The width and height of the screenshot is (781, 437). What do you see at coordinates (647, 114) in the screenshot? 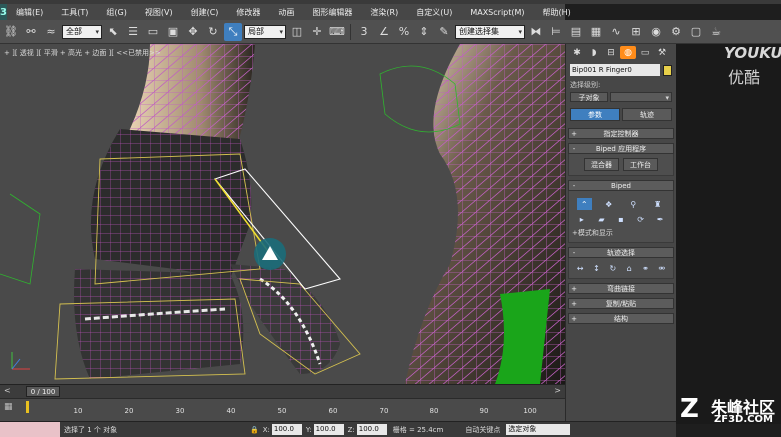
I see `tab-trajectories: 轨迹` at bounding box center [647, 114].